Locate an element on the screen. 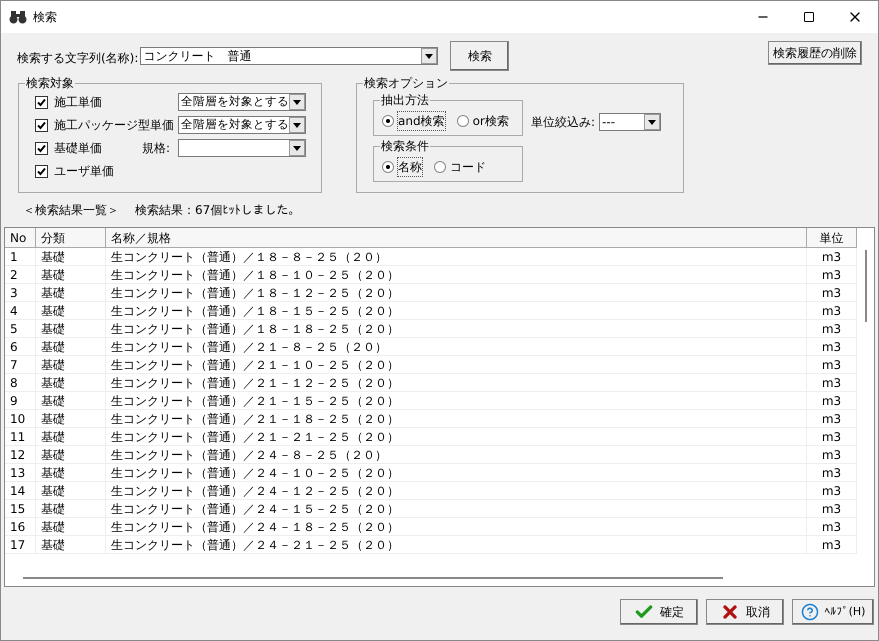 The height and width of the screenshot is (641, 879). unit-filter-label: 単位絞込み: is located at coordinates (563, 122).